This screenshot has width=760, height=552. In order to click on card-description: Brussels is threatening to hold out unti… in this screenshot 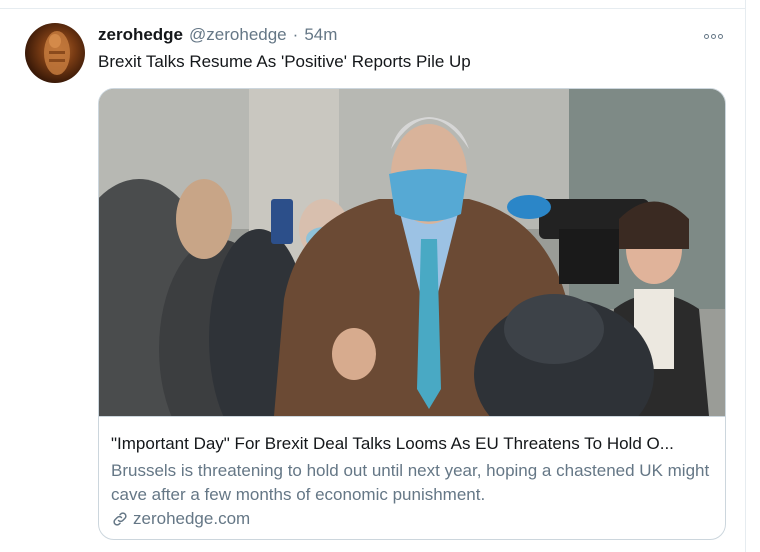, I will do `click(410, 482)`.